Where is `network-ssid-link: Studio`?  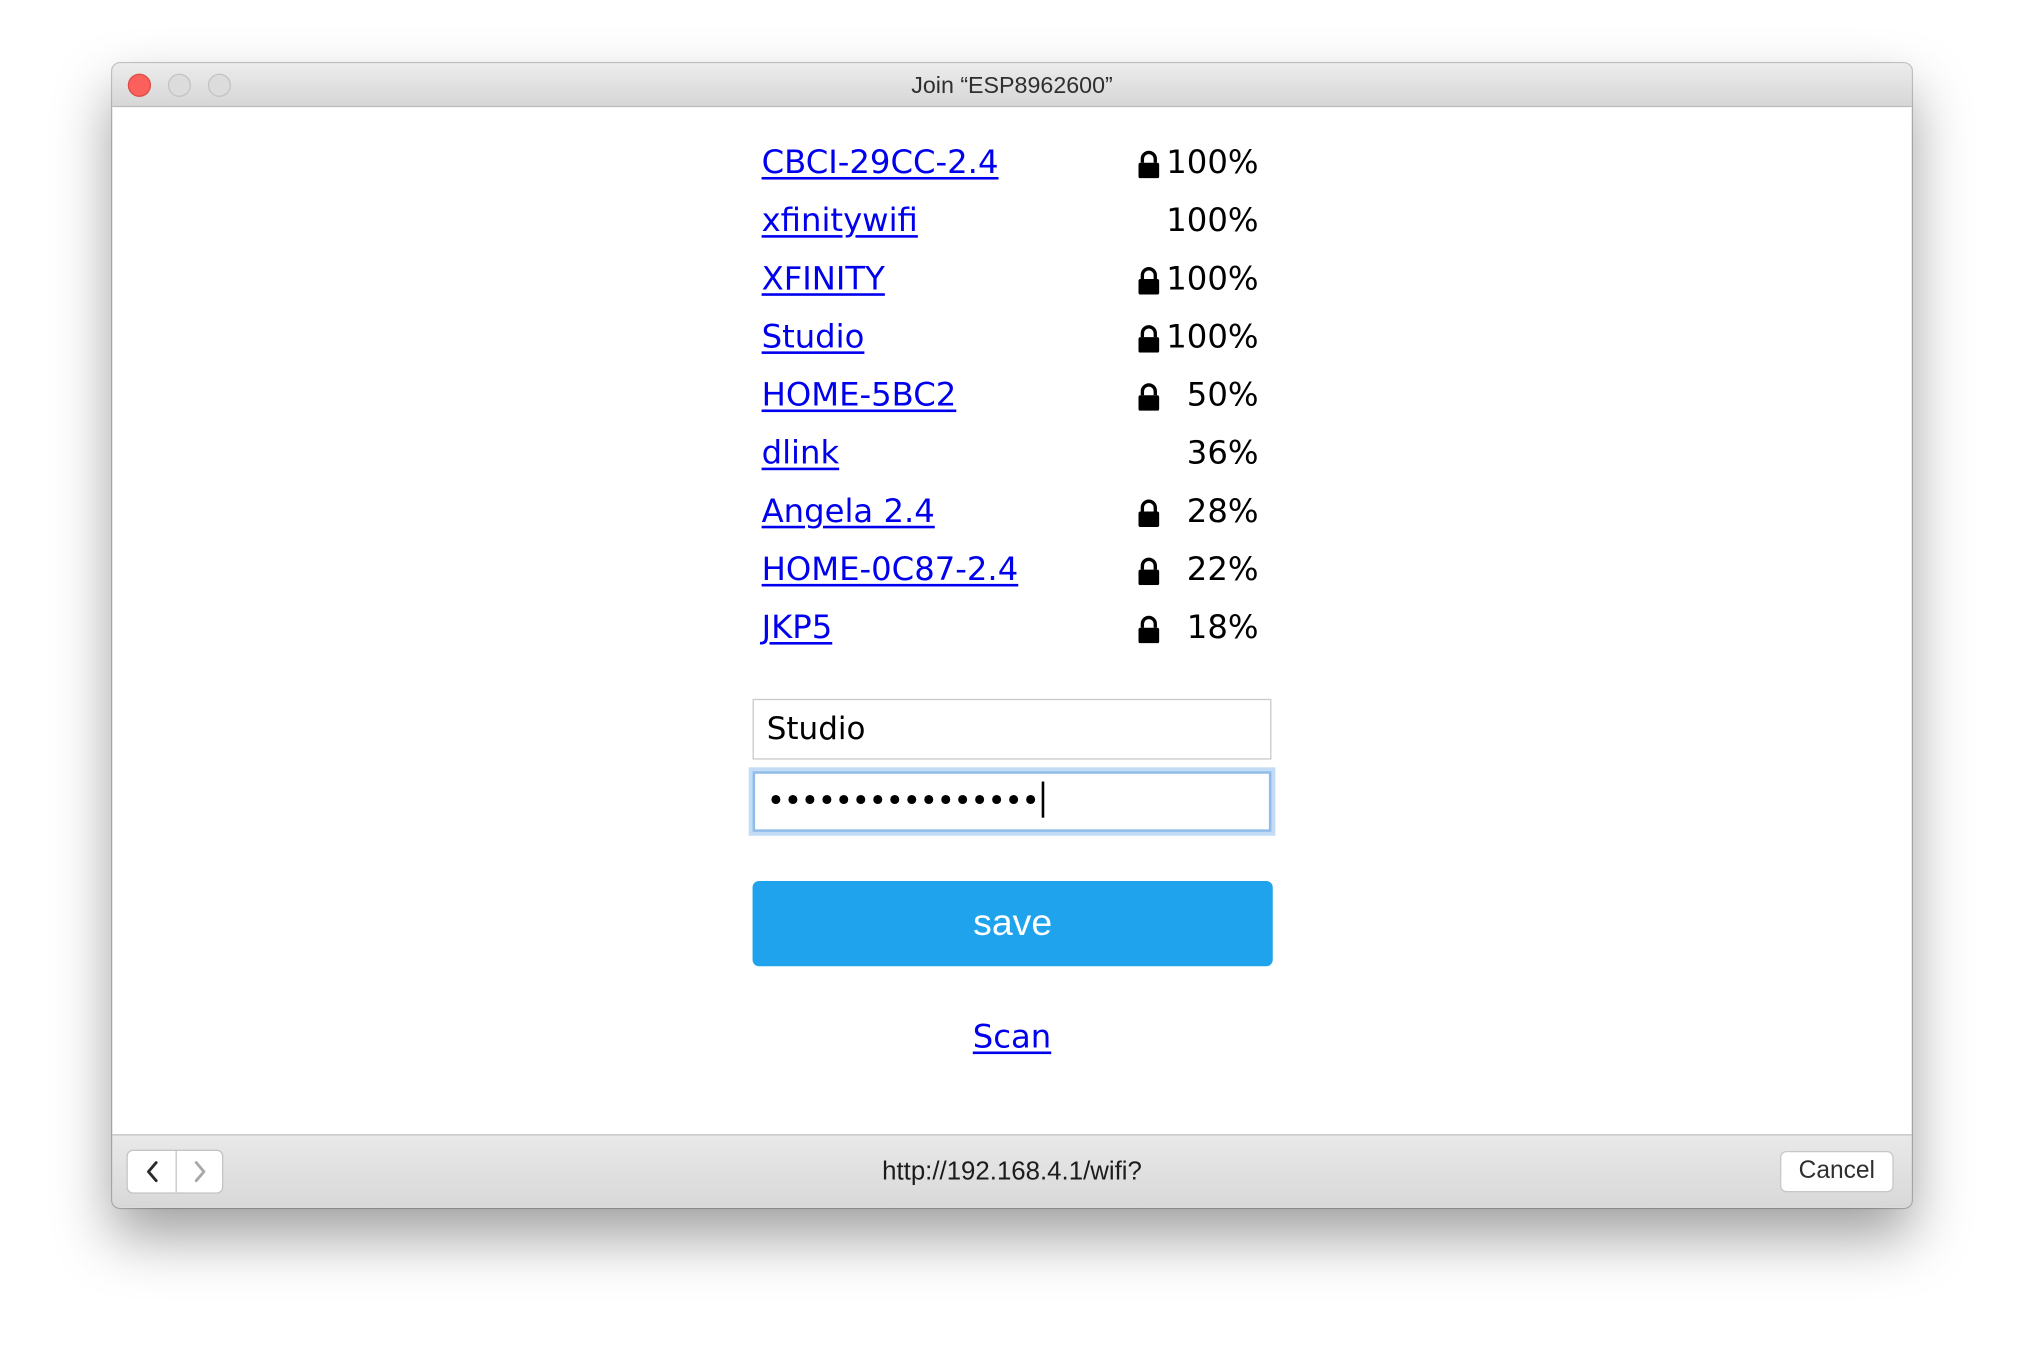
network-ssid-link: Studio is located at coordinates (813, 336).